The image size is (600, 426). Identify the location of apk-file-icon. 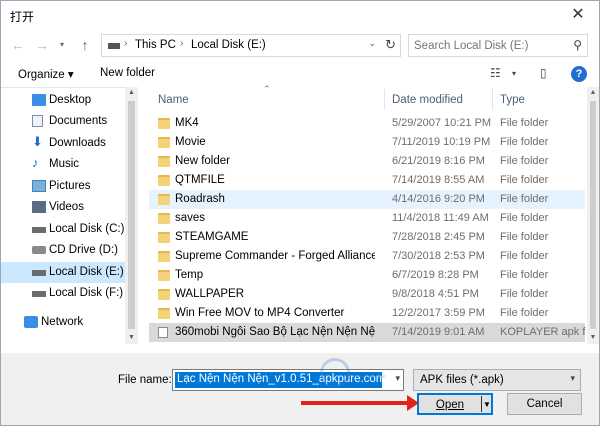
(163, 332).